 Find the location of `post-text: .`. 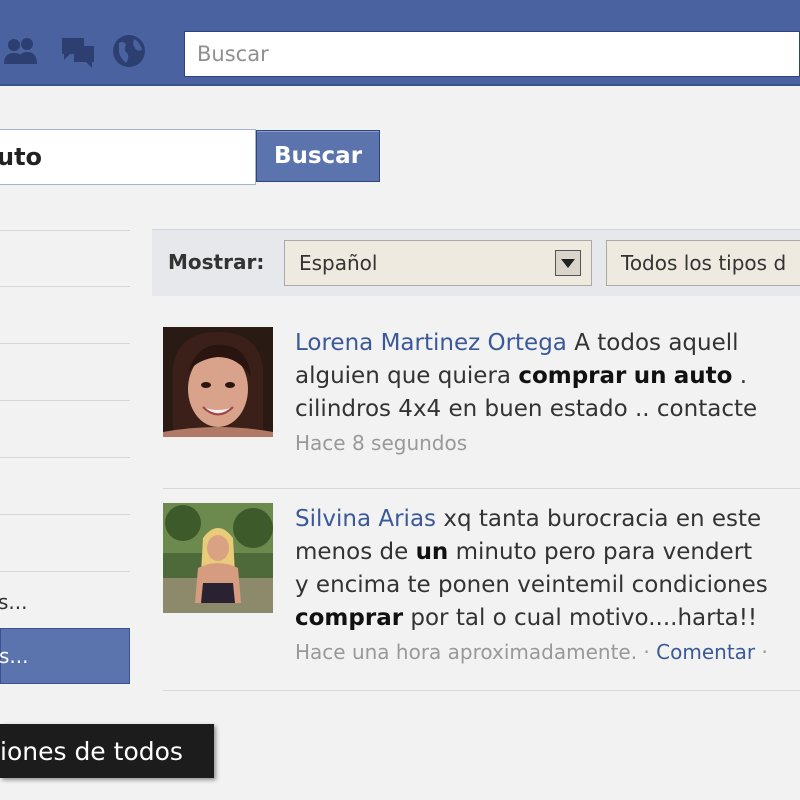

post-text: . is located at coordinates (740, 376).